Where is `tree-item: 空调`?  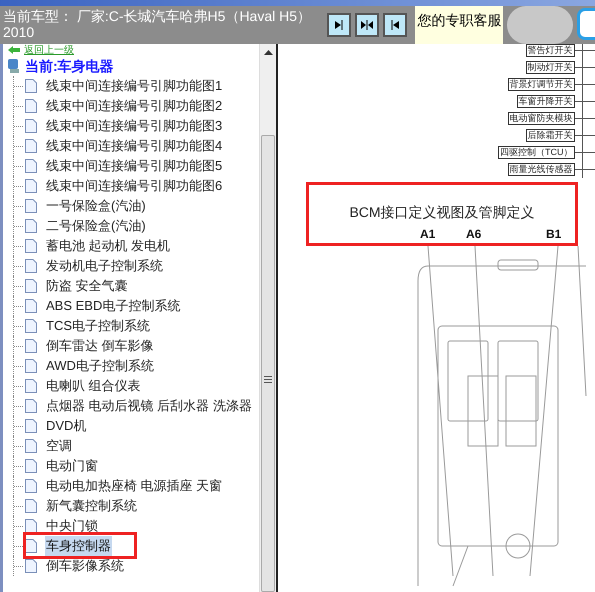
tree-item: 空调 is located at coordinates (59, 446).